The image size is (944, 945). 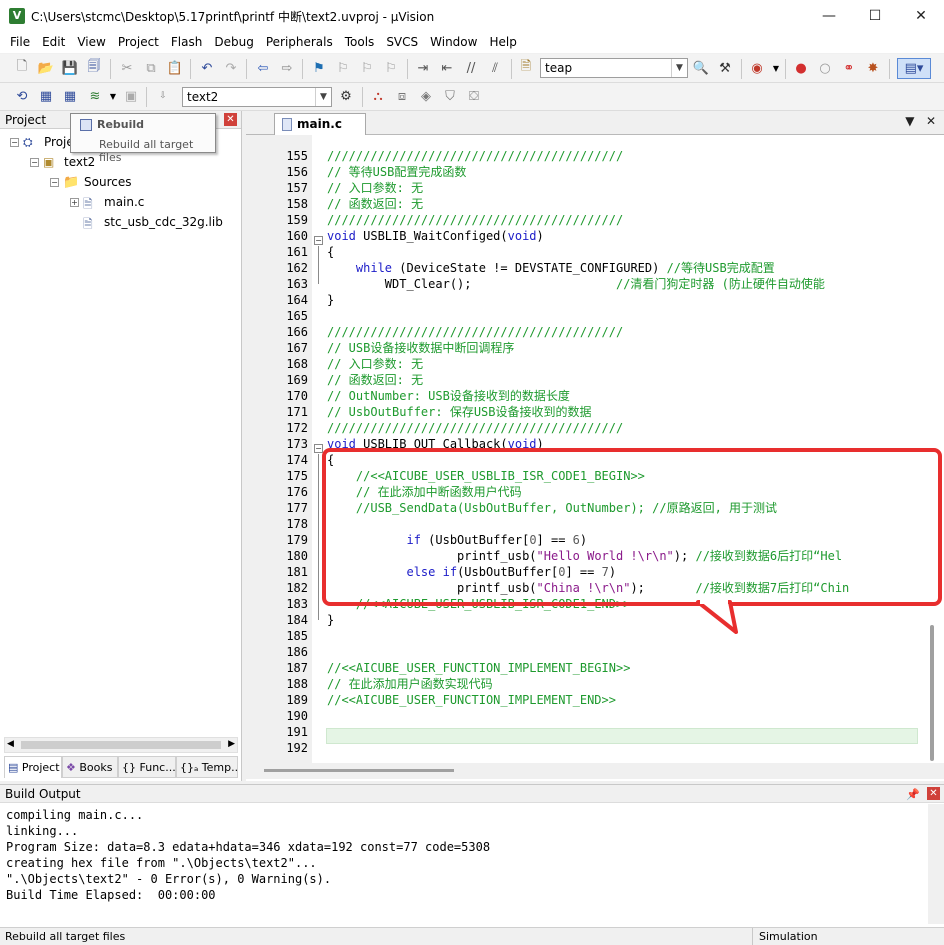 I want to click on clear-bookmarks-icon: ⚐, so click(x=391, y=68).